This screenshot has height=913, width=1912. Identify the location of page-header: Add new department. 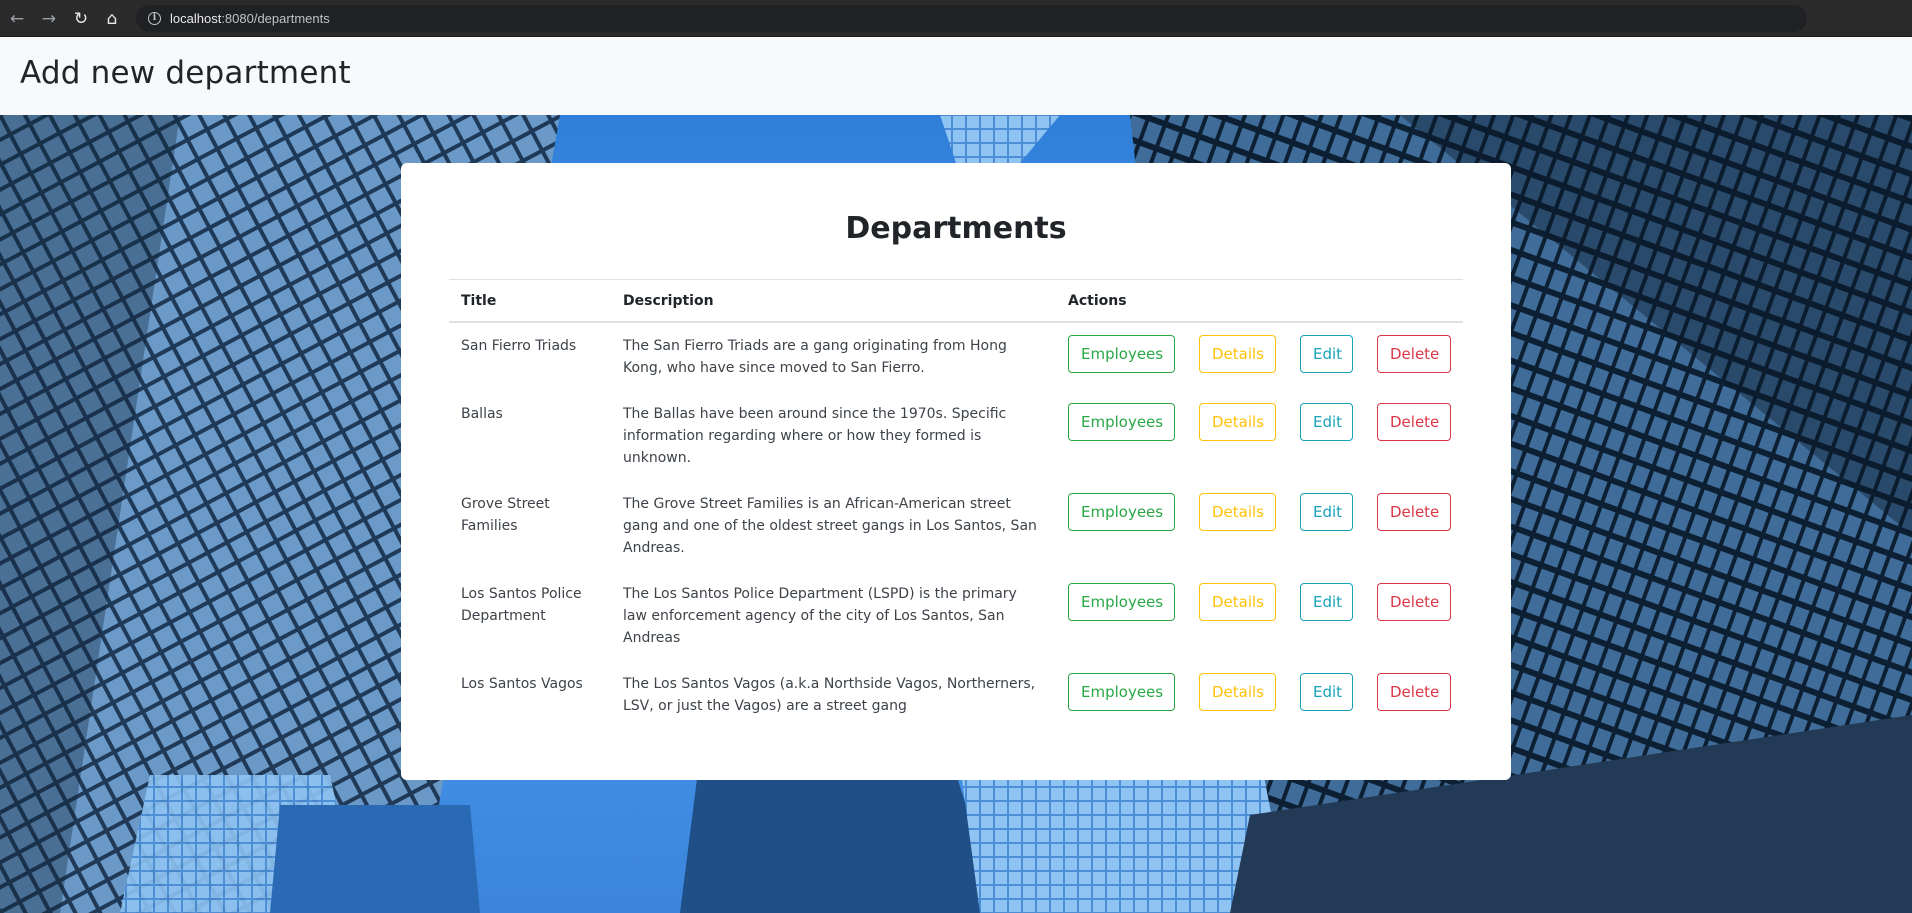
(956, 76).